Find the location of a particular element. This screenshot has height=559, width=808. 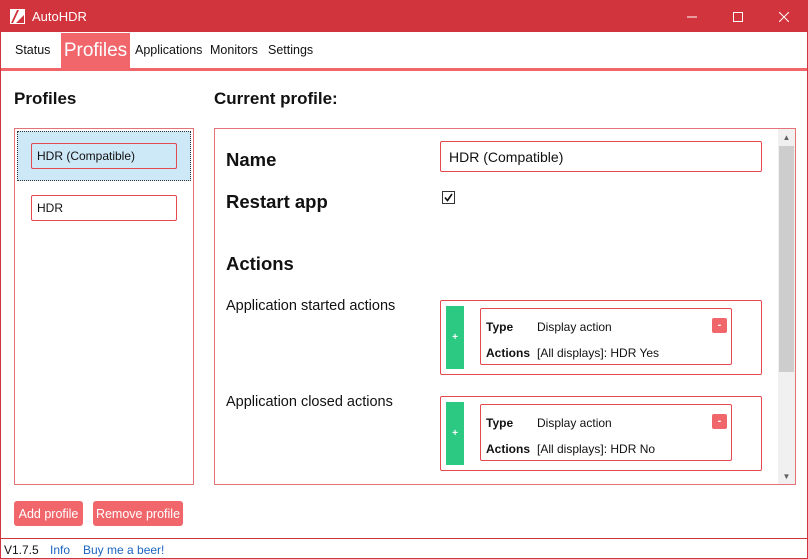

profile-name-input: HDR (Compatible) is located at coordinates (601, 156).